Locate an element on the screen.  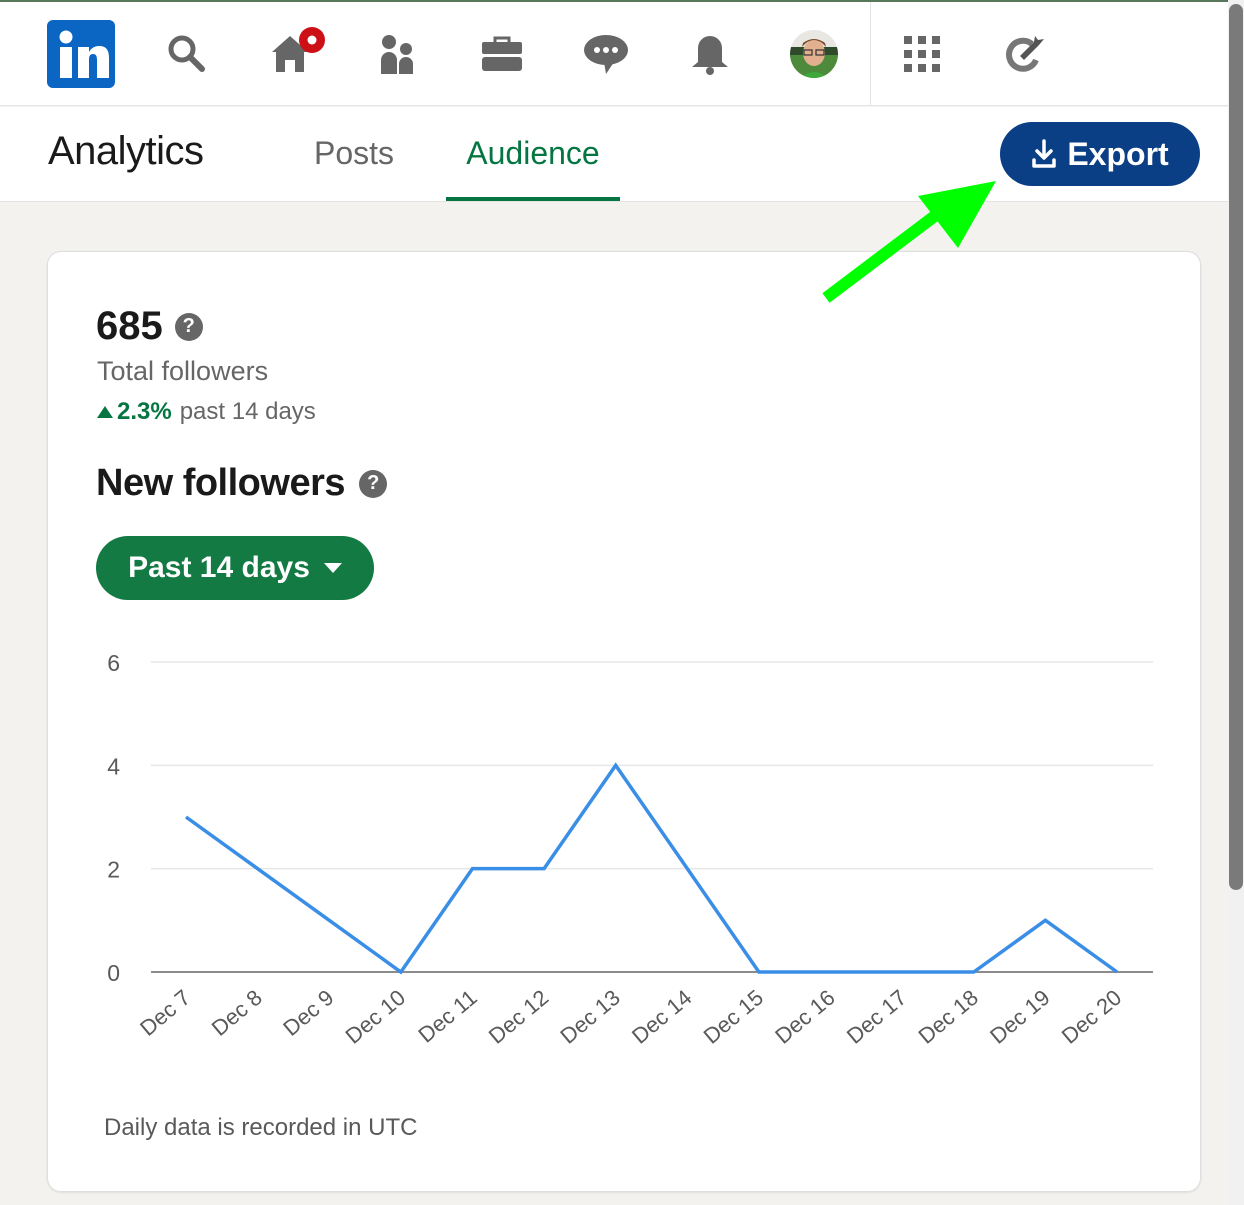
home-icon is located at coordinates (294, 54).